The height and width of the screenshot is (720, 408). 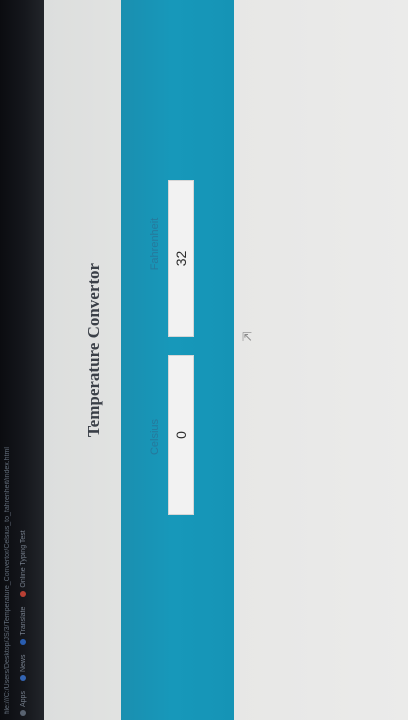 I want to click on bookmark-label: Online Typing Test, so click(x=23, y=559).